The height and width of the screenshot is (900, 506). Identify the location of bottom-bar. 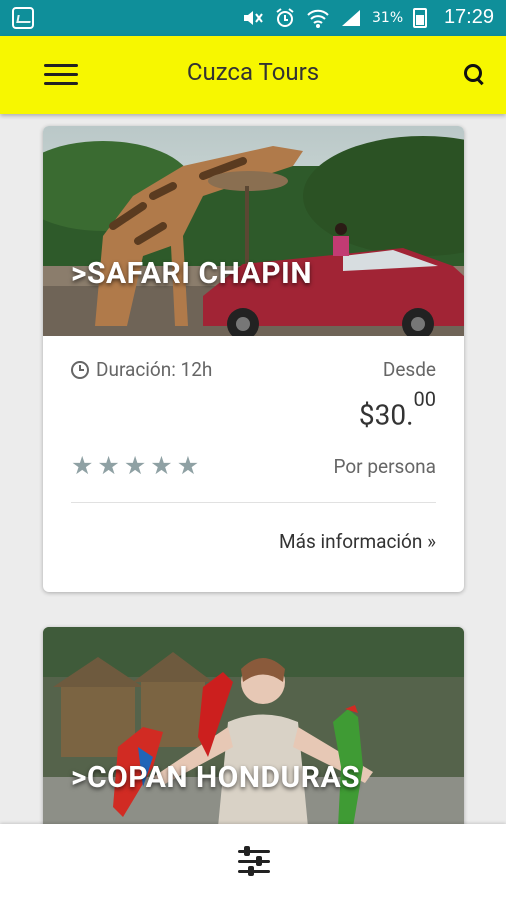
(253, 862).